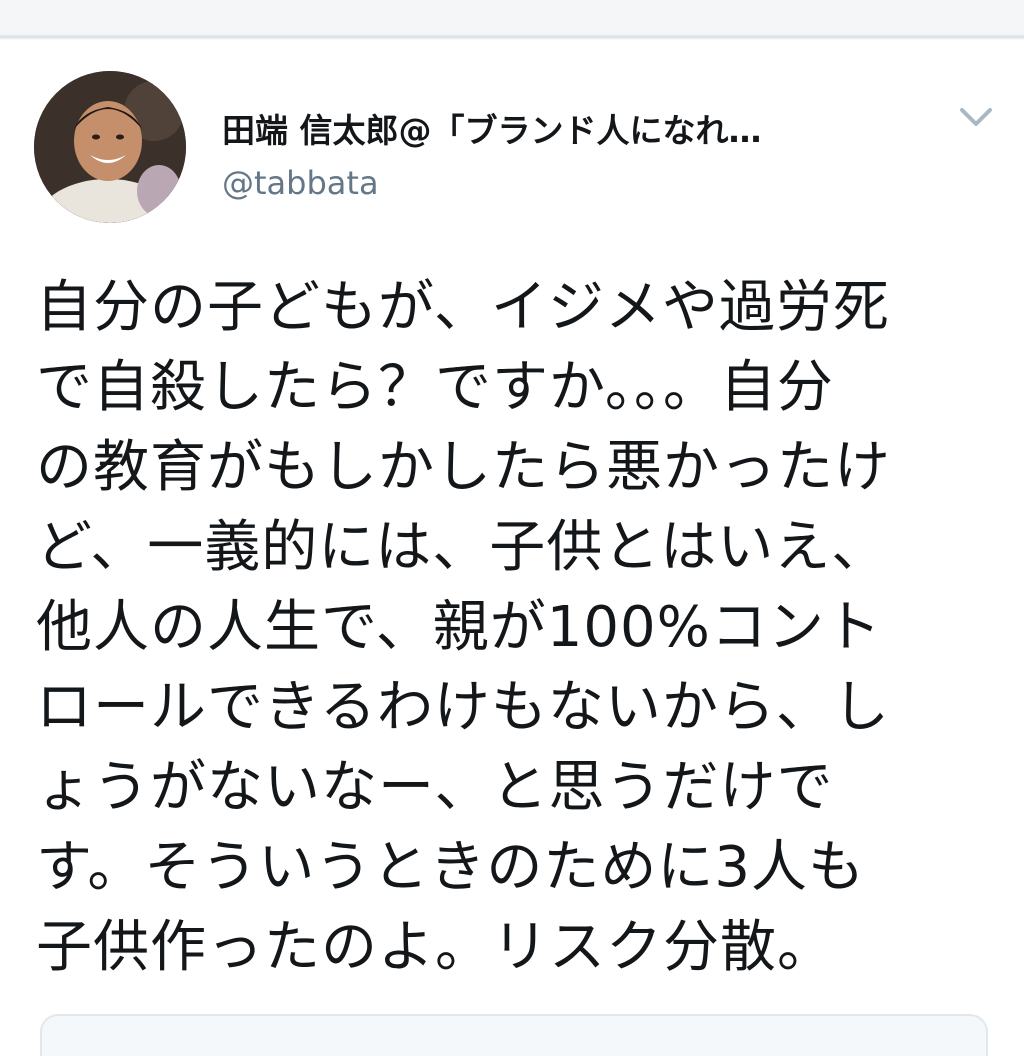 This screenshot has width=1024, height=1056. I want to click on tweet-text-line: で自殺したら？ですか。。。自分, so click(435, 387).